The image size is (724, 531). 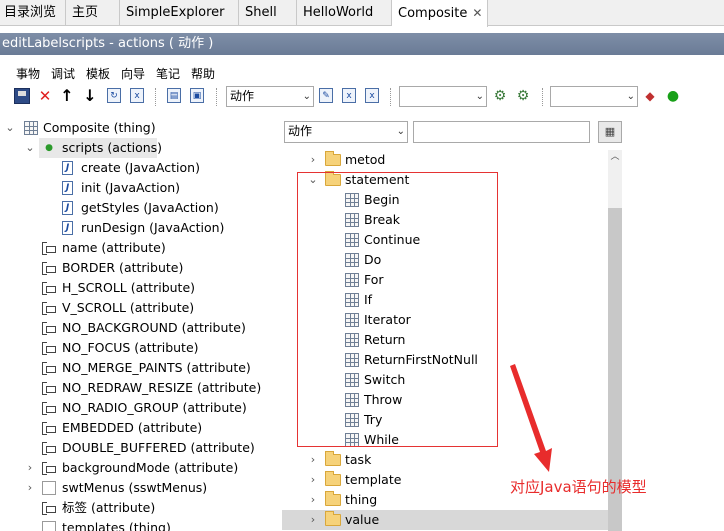 What do you see at coordinates (445, 520) in the screenshot?
I see `tree-row: › value` at bounding box center [445, 520].